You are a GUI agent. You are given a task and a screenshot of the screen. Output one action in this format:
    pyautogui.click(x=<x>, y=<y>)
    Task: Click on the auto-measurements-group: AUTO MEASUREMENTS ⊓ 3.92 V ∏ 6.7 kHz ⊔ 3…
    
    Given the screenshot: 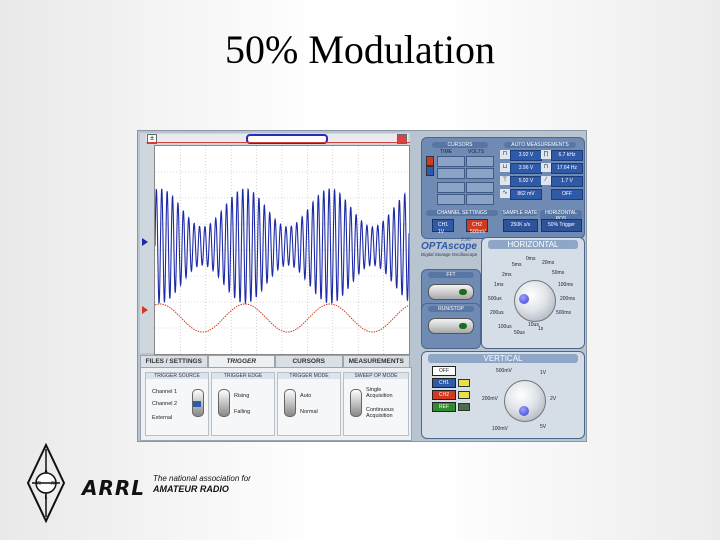 What is the action you would take?
    pyautogui.click(x=540, y=175)
    